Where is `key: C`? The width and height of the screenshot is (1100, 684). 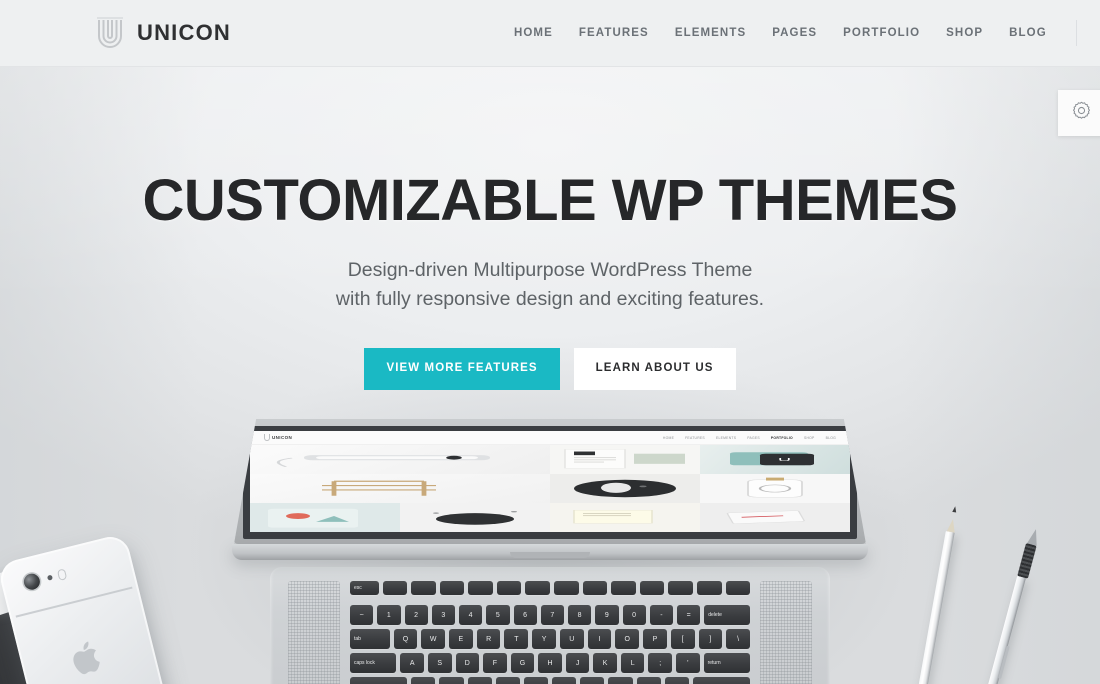
key: C is located at coordinates (479, 680).